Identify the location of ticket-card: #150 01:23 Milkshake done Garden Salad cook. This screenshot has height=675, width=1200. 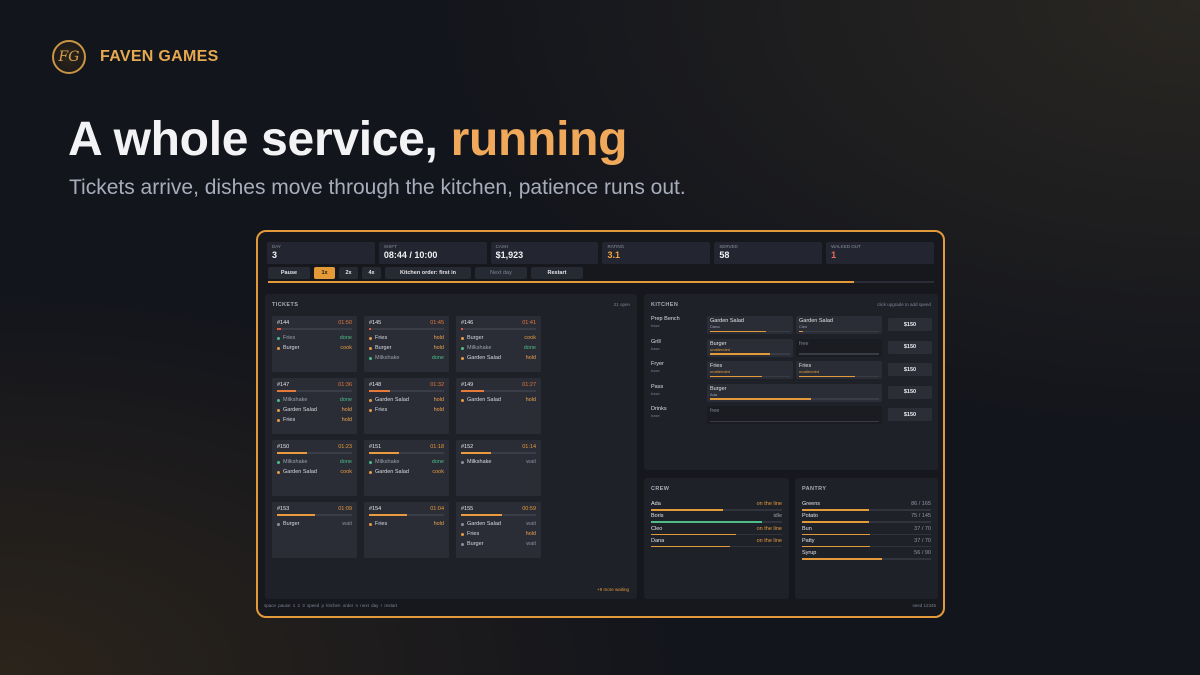
(314, 468).